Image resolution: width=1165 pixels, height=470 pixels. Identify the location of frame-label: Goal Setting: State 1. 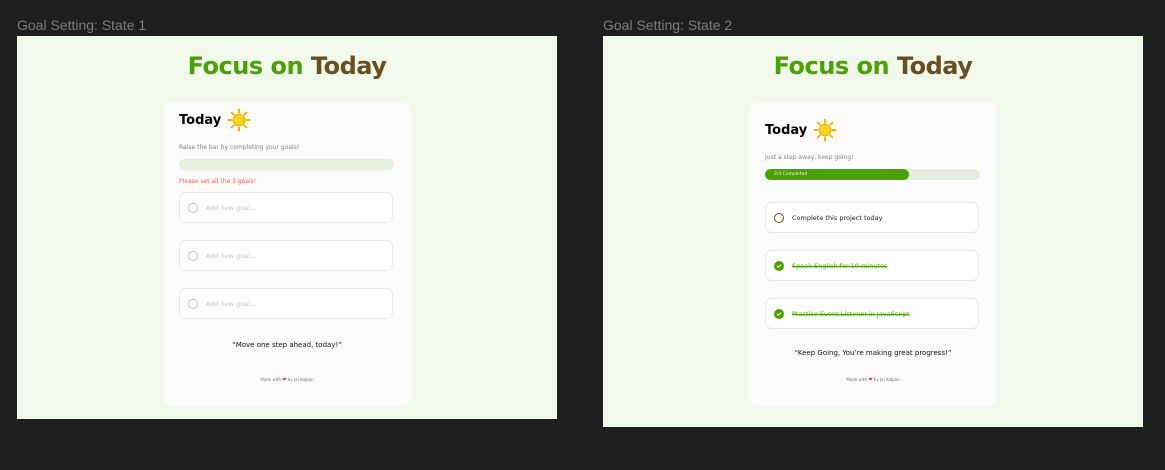
(82, 25).